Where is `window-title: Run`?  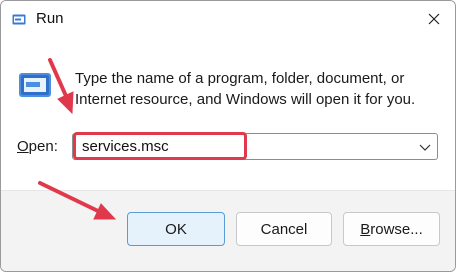 window-title: Run is located at coordinates (50, 18).